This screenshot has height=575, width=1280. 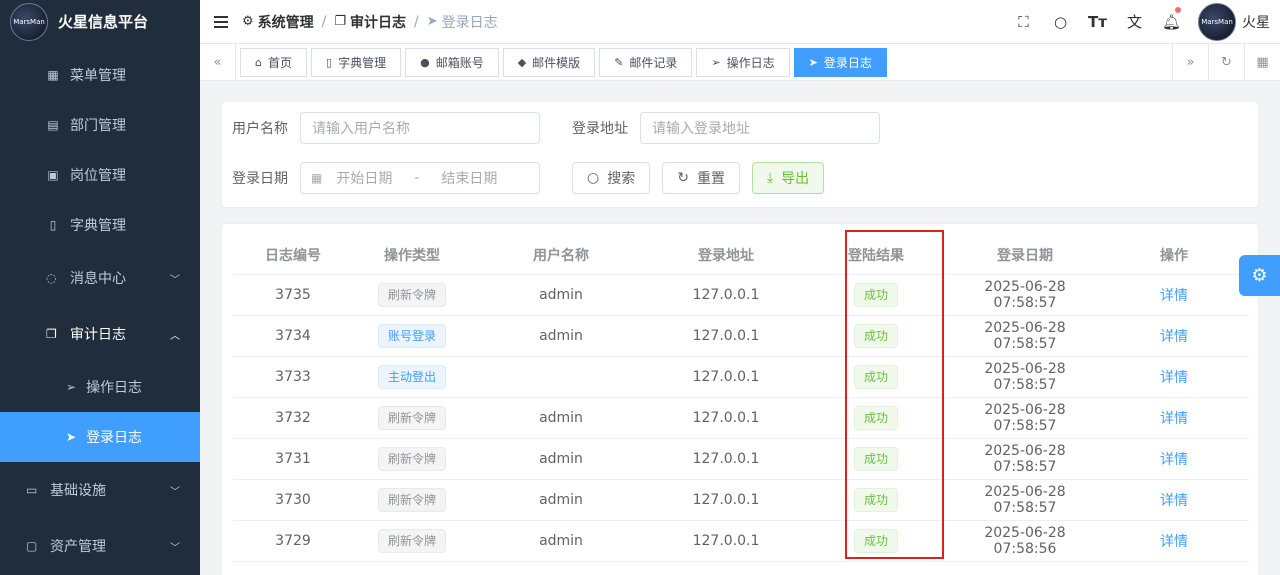 I want to click on detail-link-cell: 详情, so click(x=1174, y=541).